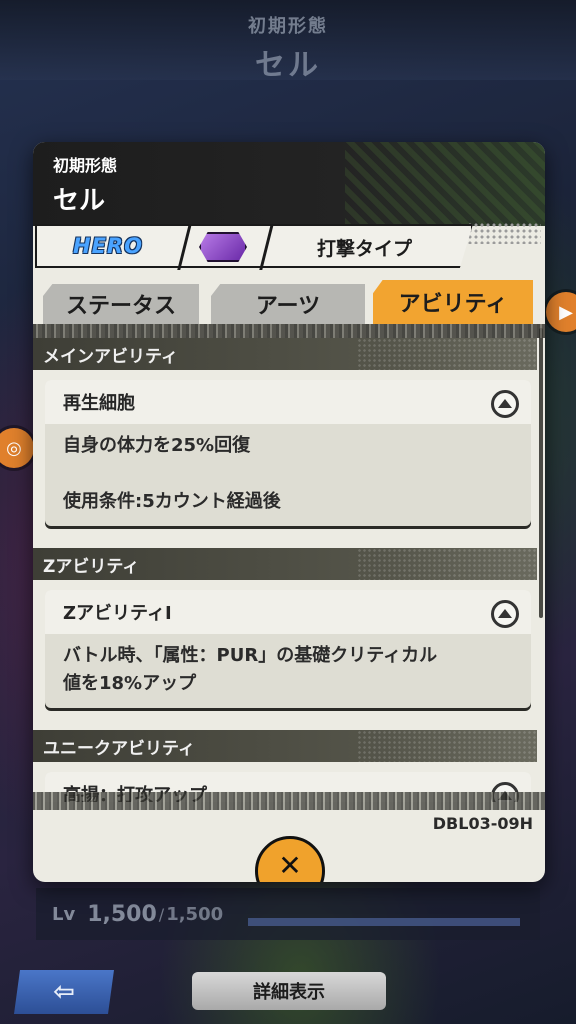  What do you see at coordinates (290, 865) in the screenshot?
I see `close-icon: ✕` at bounding box center [290, 865].